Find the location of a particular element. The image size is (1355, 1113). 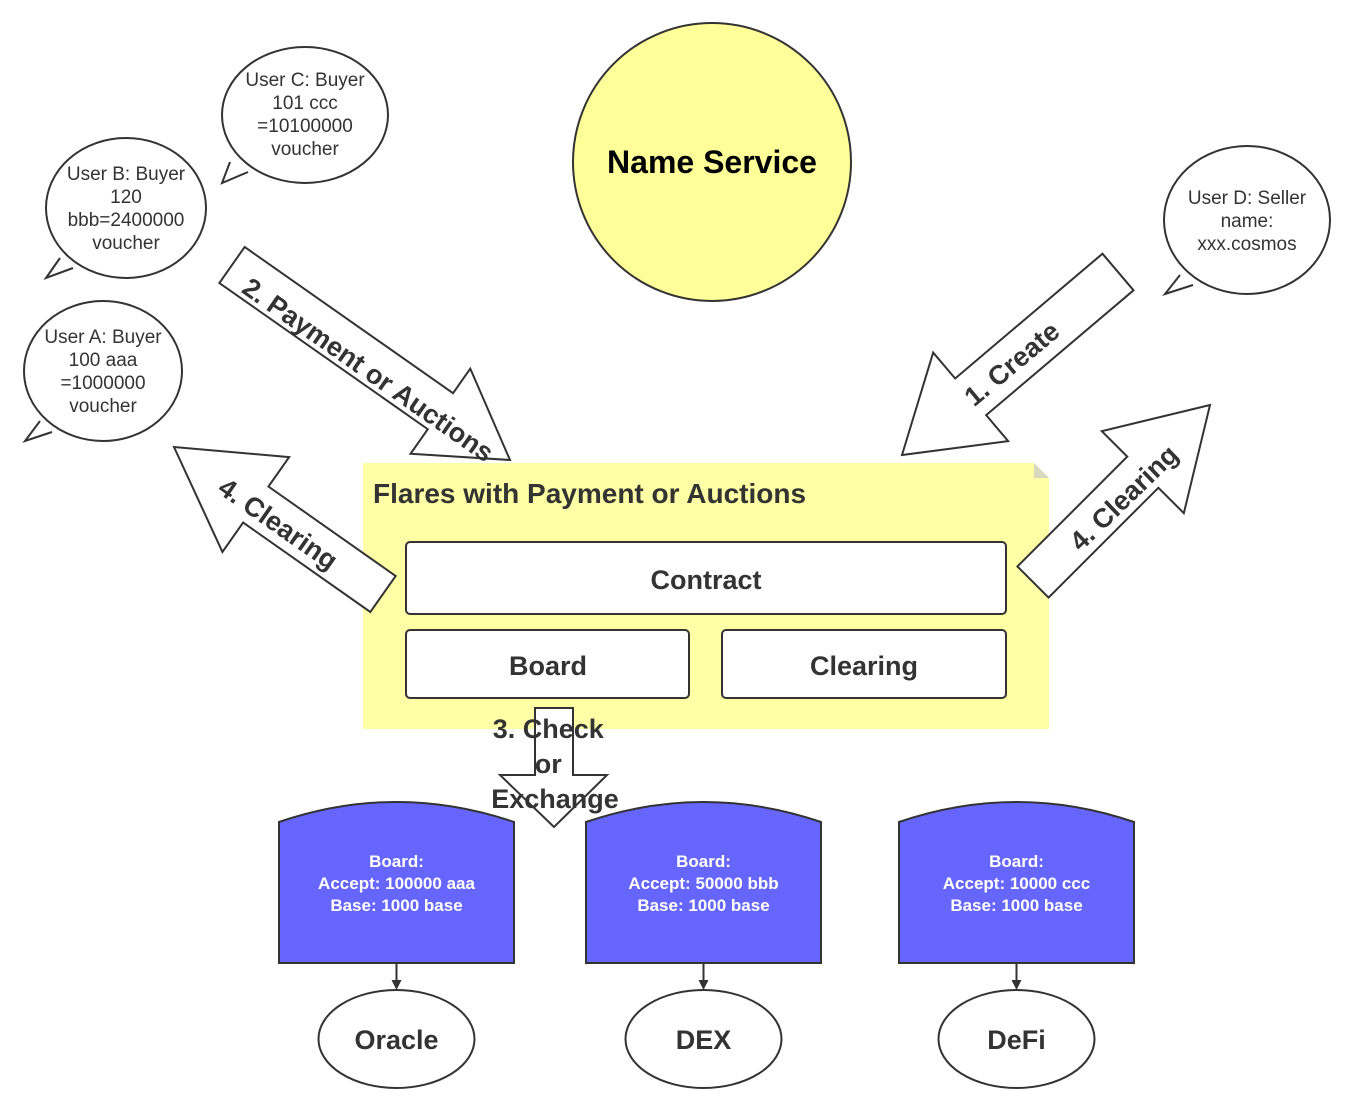

target-node-label: DEX is located at coordinates (704, 1040).